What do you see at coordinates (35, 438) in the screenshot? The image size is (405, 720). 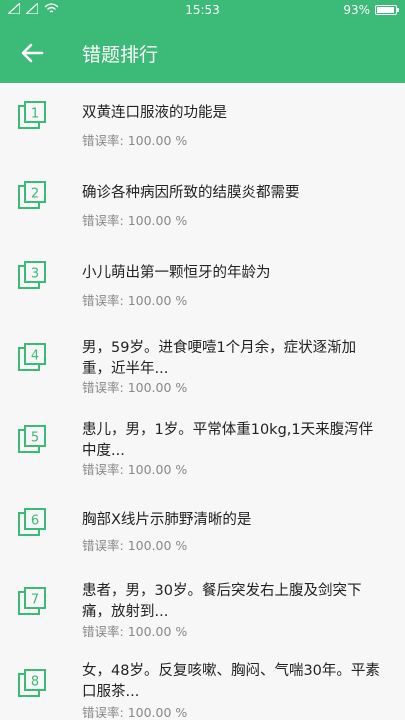 I see `svg-text: 5` at bounding box center [35, 438].